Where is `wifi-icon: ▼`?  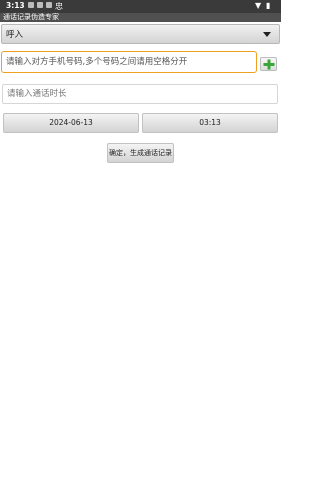 wifi-icon: ▼ is located at coordinates (258, 5).